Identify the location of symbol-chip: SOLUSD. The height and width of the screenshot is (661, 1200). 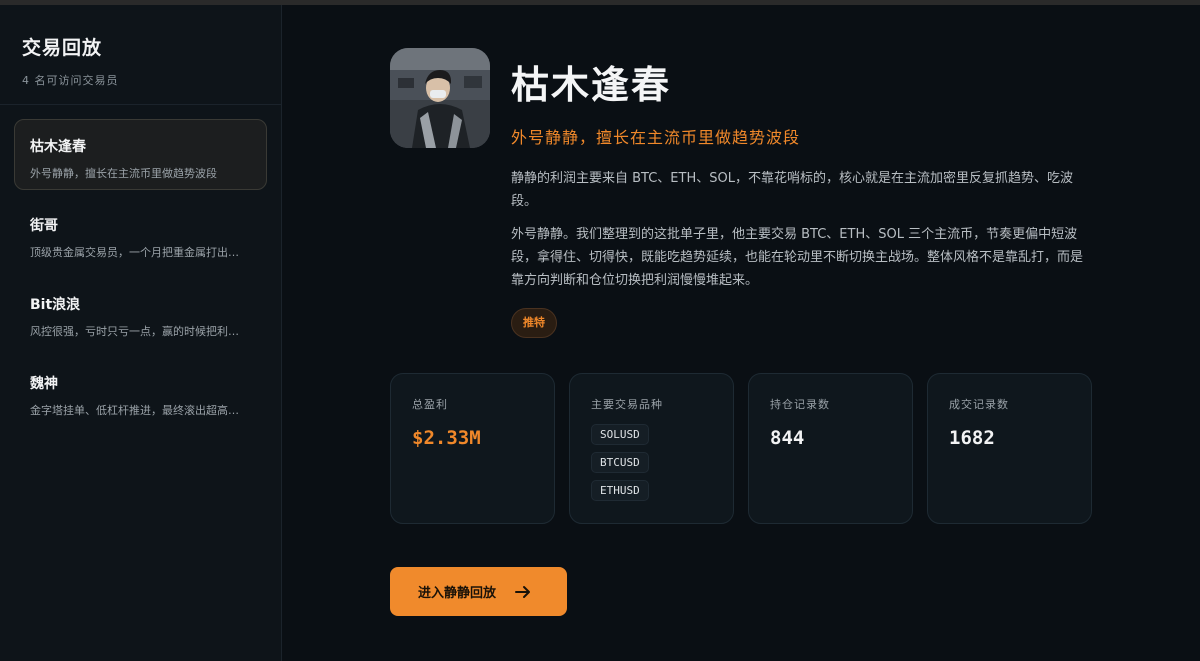
(620, 434).